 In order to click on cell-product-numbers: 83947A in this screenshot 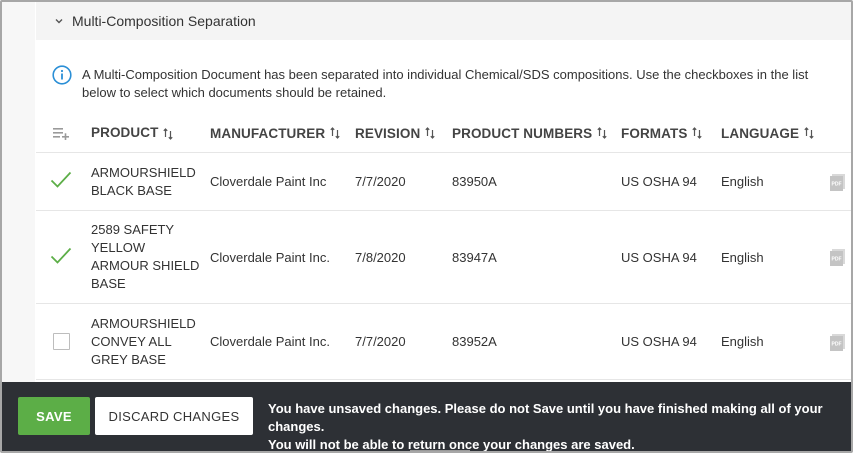, I will do `click(474, 257)`.